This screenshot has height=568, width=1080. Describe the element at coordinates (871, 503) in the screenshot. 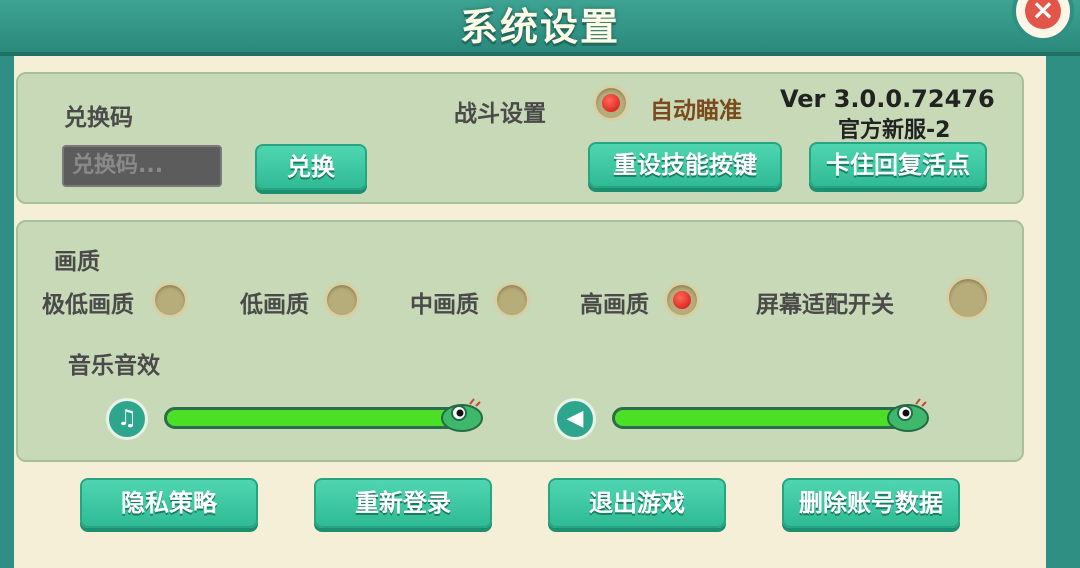

I see `delete-account-data-button: 删除账号数据` at that location.